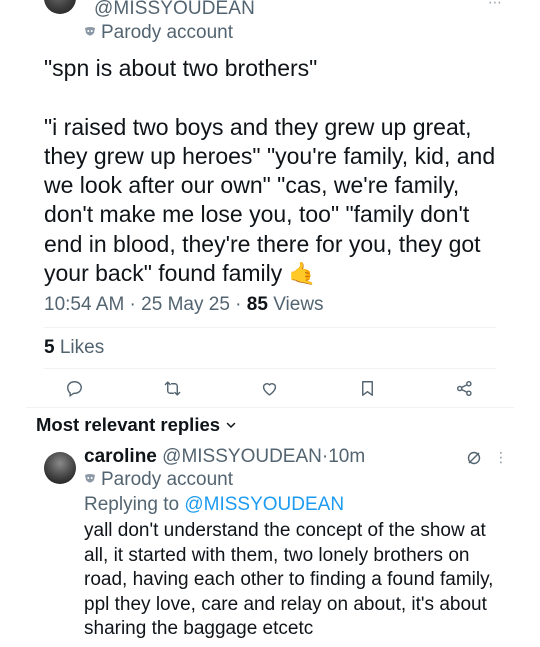 Image resolution: width=540 pixels, height=647 pixels. I want to click on reply-author-handle: @MISSYOUDEAN, so click(242, 456).